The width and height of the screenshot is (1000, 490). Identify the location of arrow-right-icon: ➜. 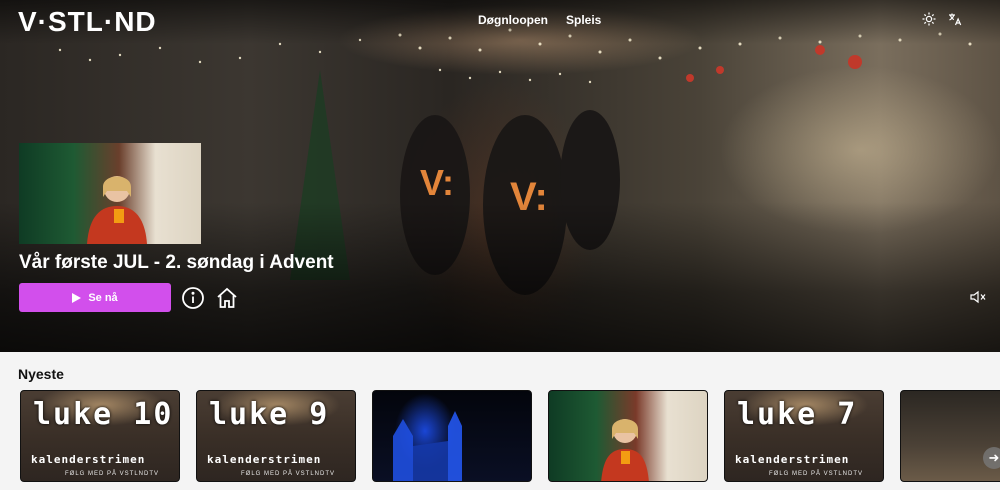
(991, 458).